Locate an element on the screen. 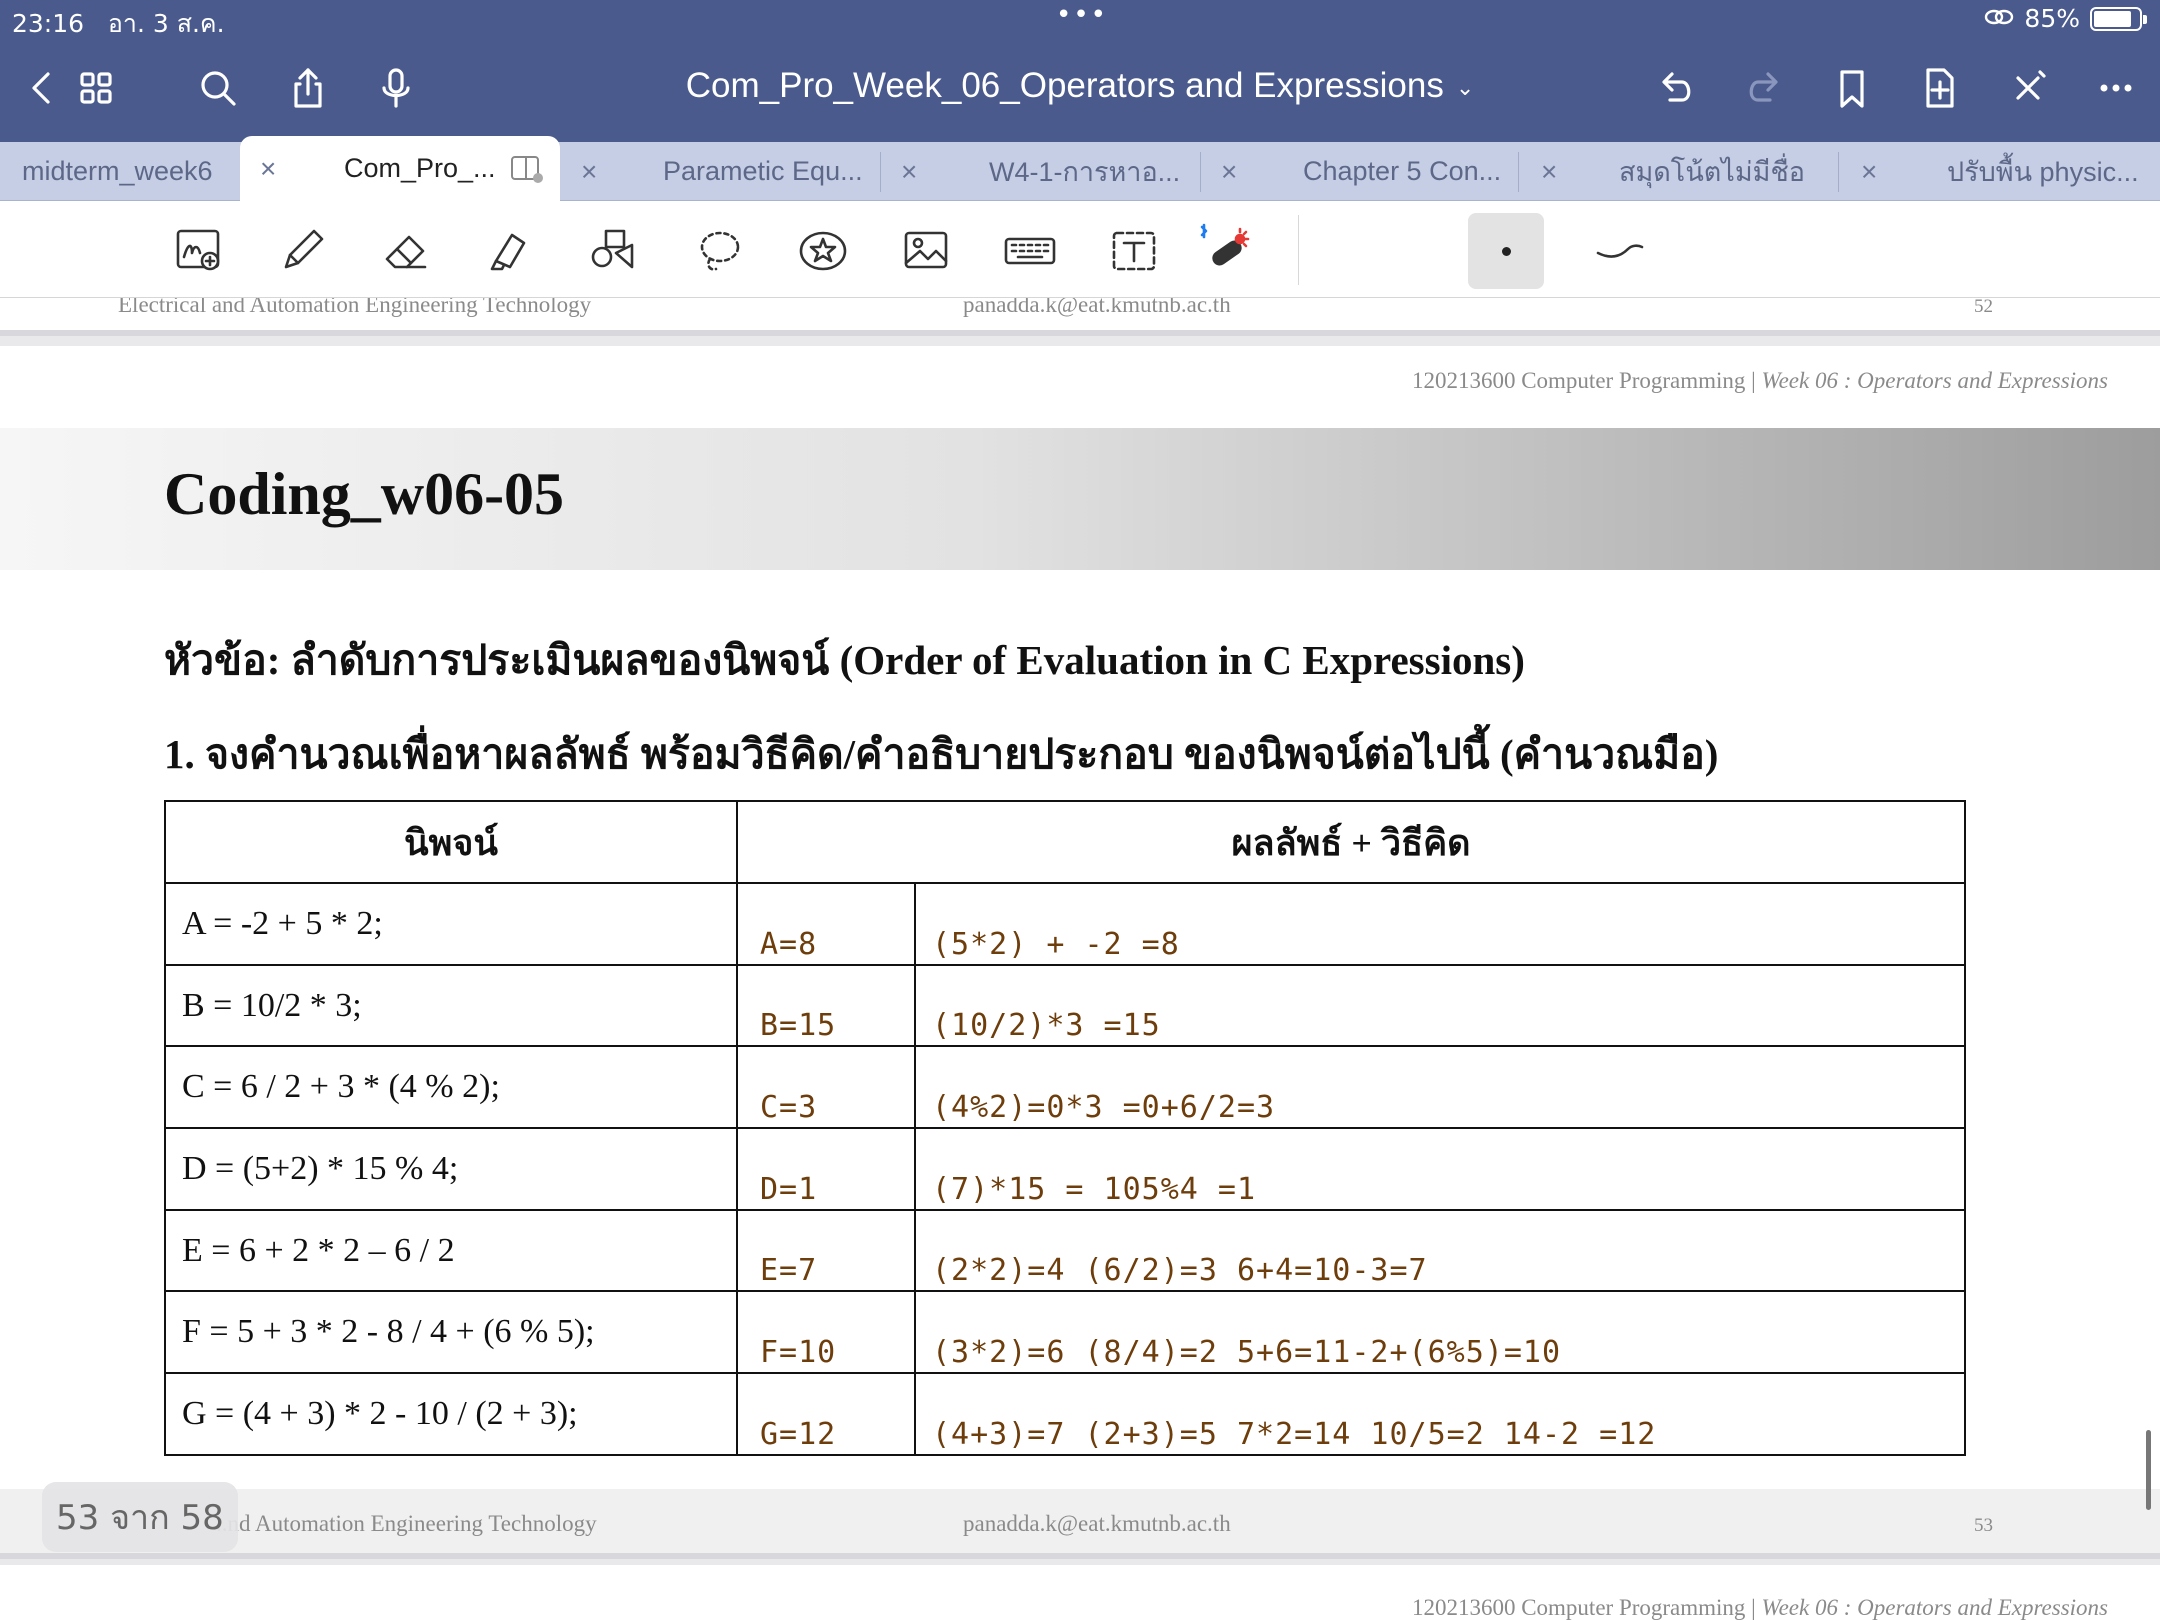  chevron-down-icon: ⌄ is located at coordinates (1465, 87).